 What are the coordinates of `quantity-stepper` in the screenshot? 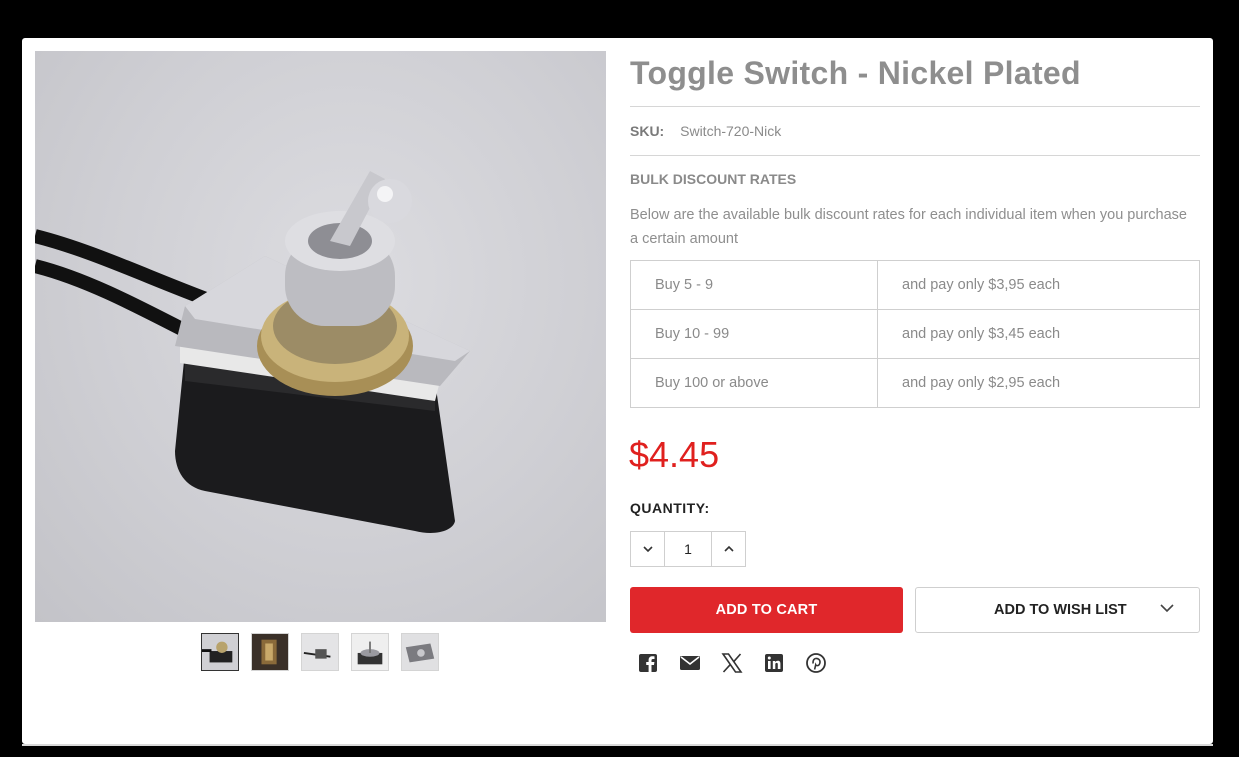 It's located at (688, 549).